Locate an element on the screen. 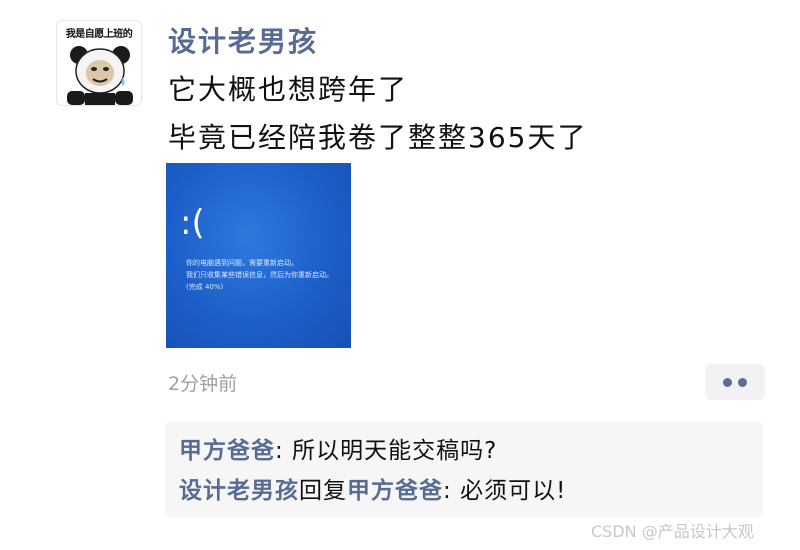  post-line-2: 毕竟已经陪我卷了整整365天了 is located at coordinates (378, 137).